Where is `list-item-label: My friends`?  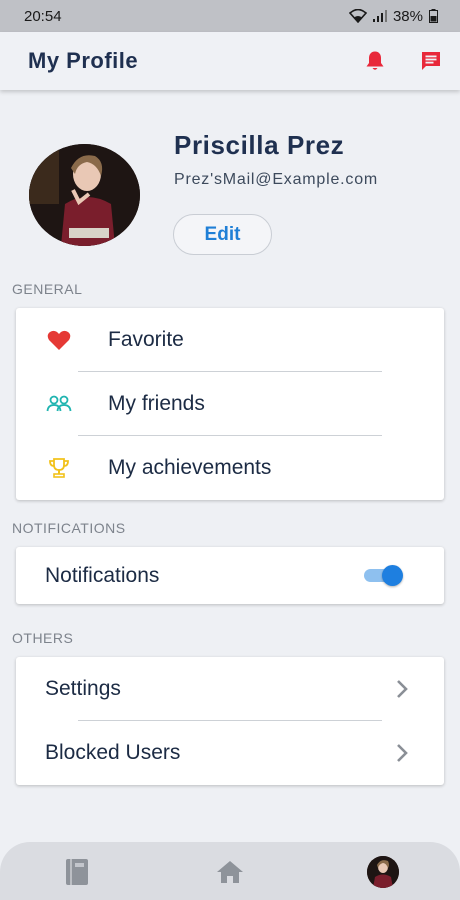 list-item-label: My friends is located at coordinates (156, 403).